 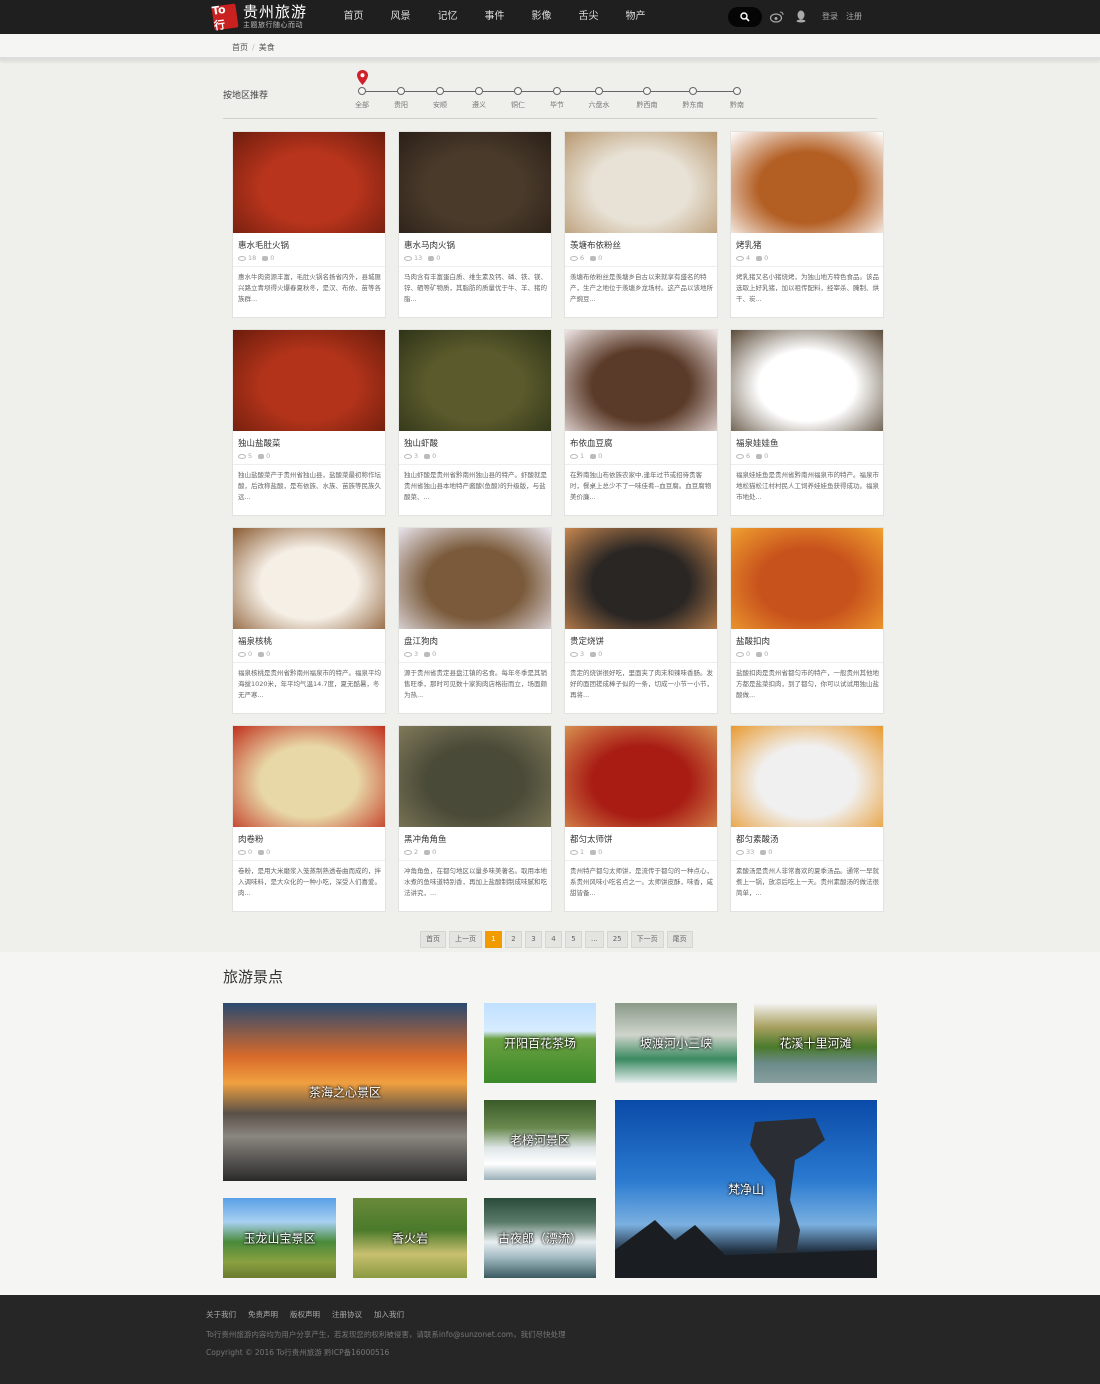 What do you see at coordinates (255, 641) in the screenshot?
I see `food-name: 福泉核桃` at bounding box center [255, 641].